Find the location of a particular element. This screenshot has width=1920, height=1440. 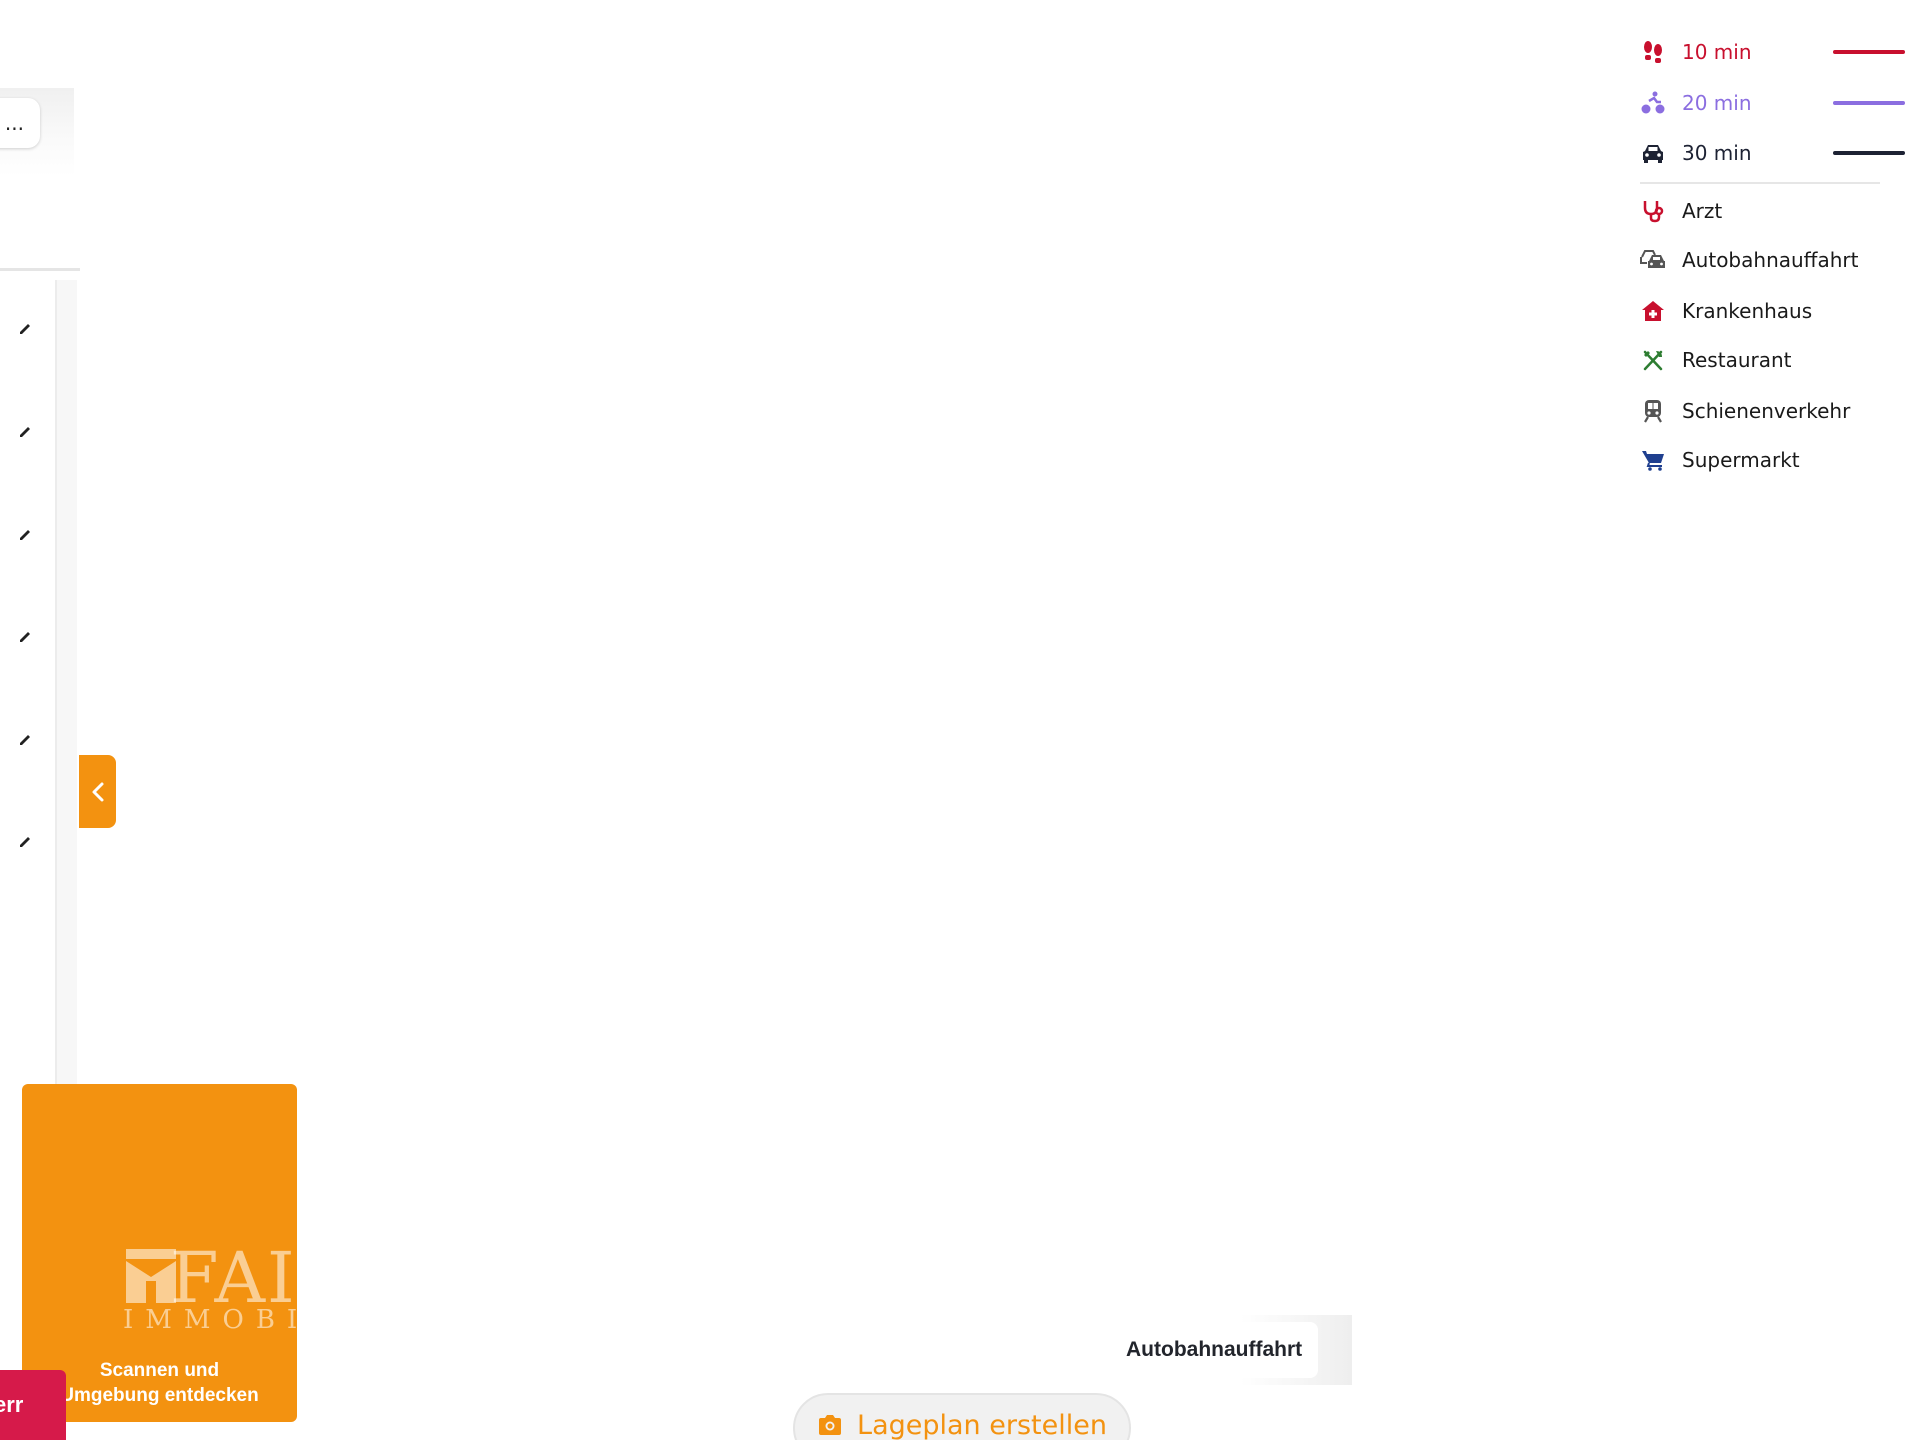

chevron-left-icon is located at coordinates (97, 791).